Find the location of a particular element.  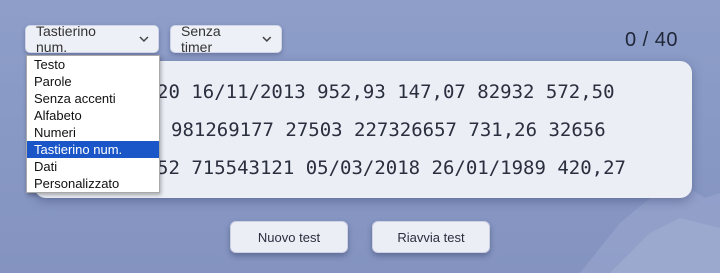

mode-option-senza-accenti: Senza accenti is located at coordinates (93, 98).